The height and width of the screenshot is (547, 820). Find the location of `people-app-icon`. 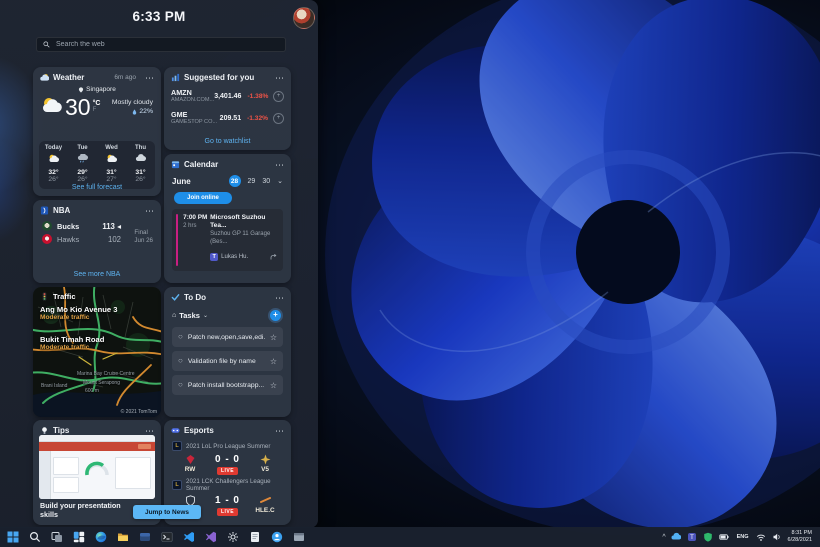

people-app-icon is located at coordinates (276, 537).